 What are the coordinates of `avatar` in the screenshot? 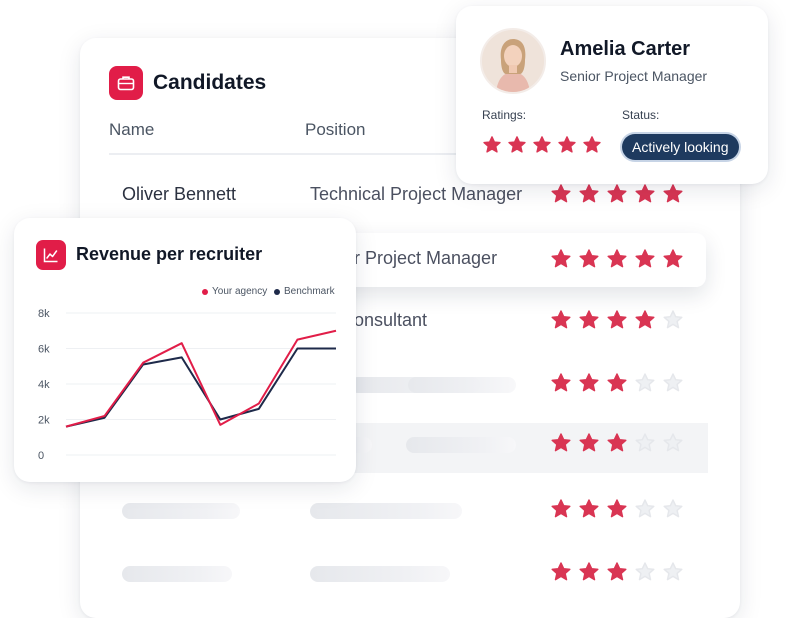 It's located at (513, 61).